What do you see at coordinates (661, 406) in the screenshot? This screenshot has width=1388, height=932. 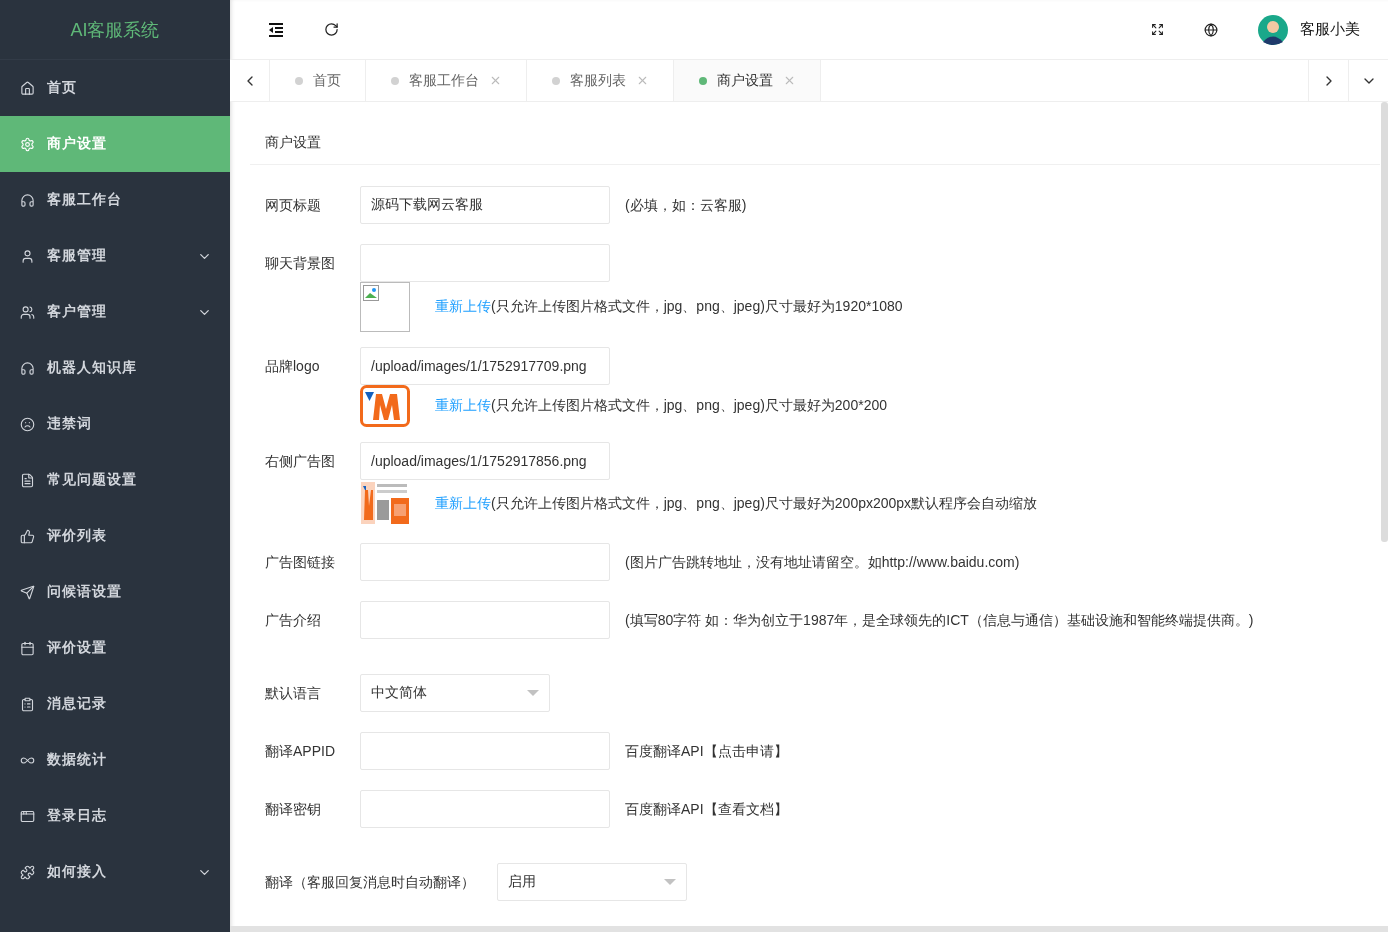 I see `upload-note: 重新上传(只允许上传图片格式文件，jpg、png、jpeg)尺寸最好为200*200` at bounding box center [661, 406].